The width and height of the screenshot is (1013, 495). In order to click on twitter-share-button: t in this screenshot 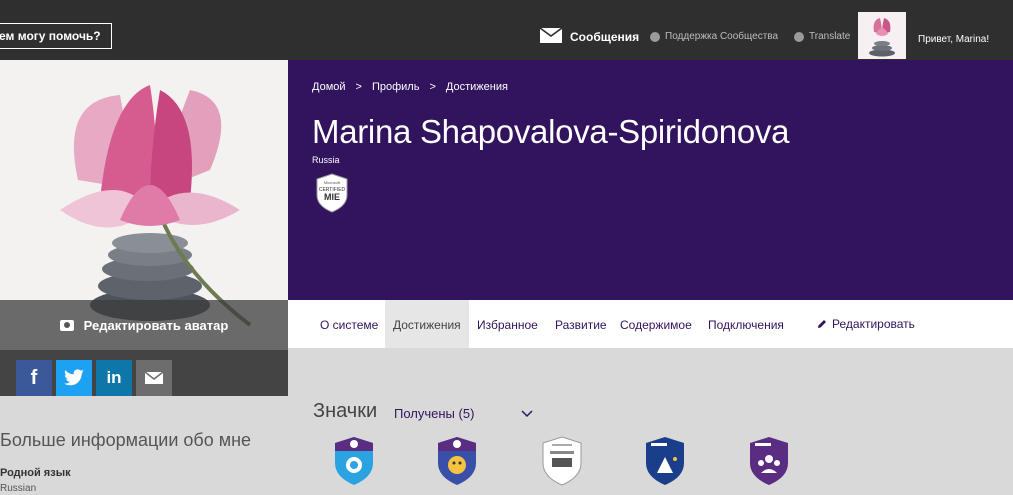, I will do `click(74, 378)`.